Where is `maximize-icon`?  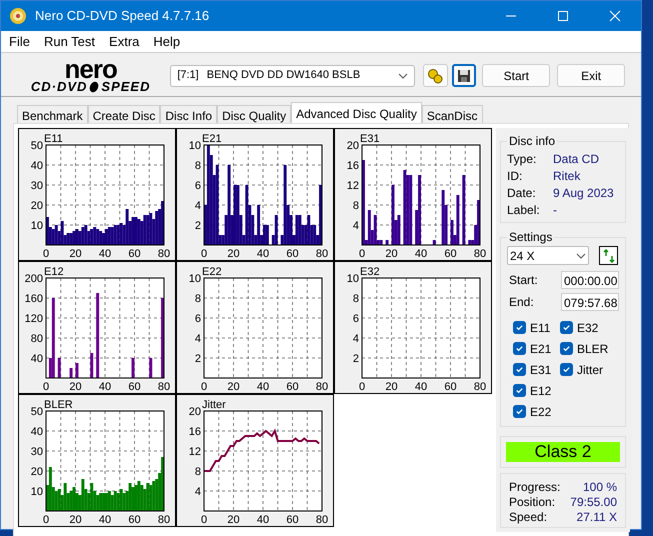 maximize-icon is located at coordinates (563, 16).